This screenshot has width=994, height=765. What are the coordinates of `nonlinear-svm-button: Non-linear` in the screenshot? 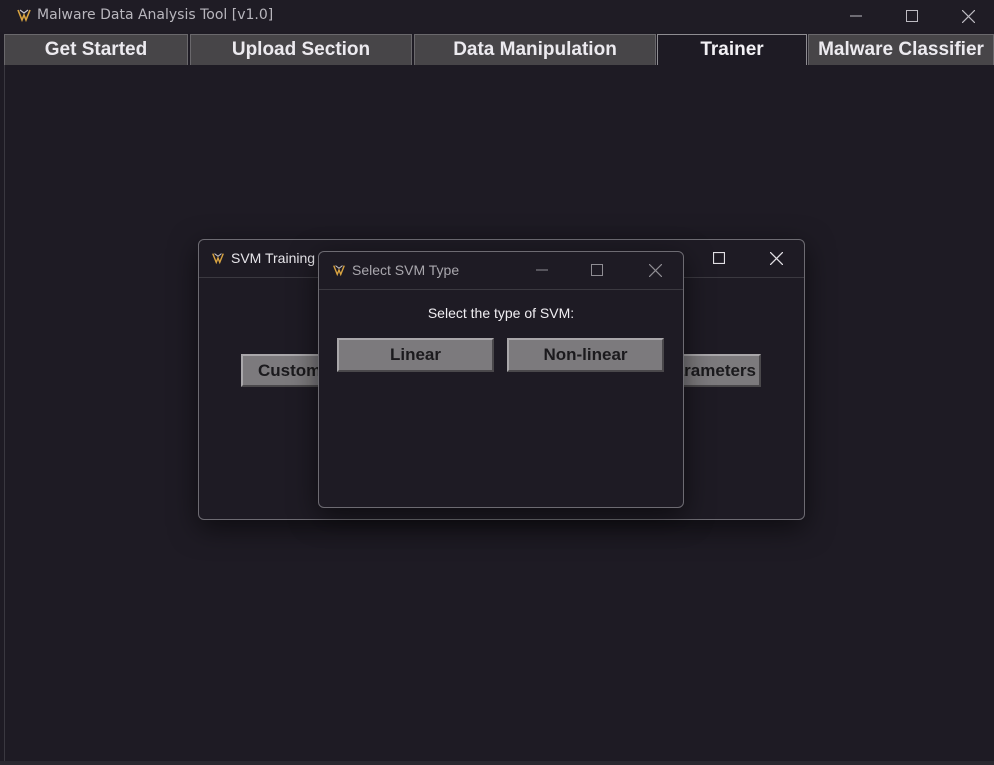 It's located at (585, 355).